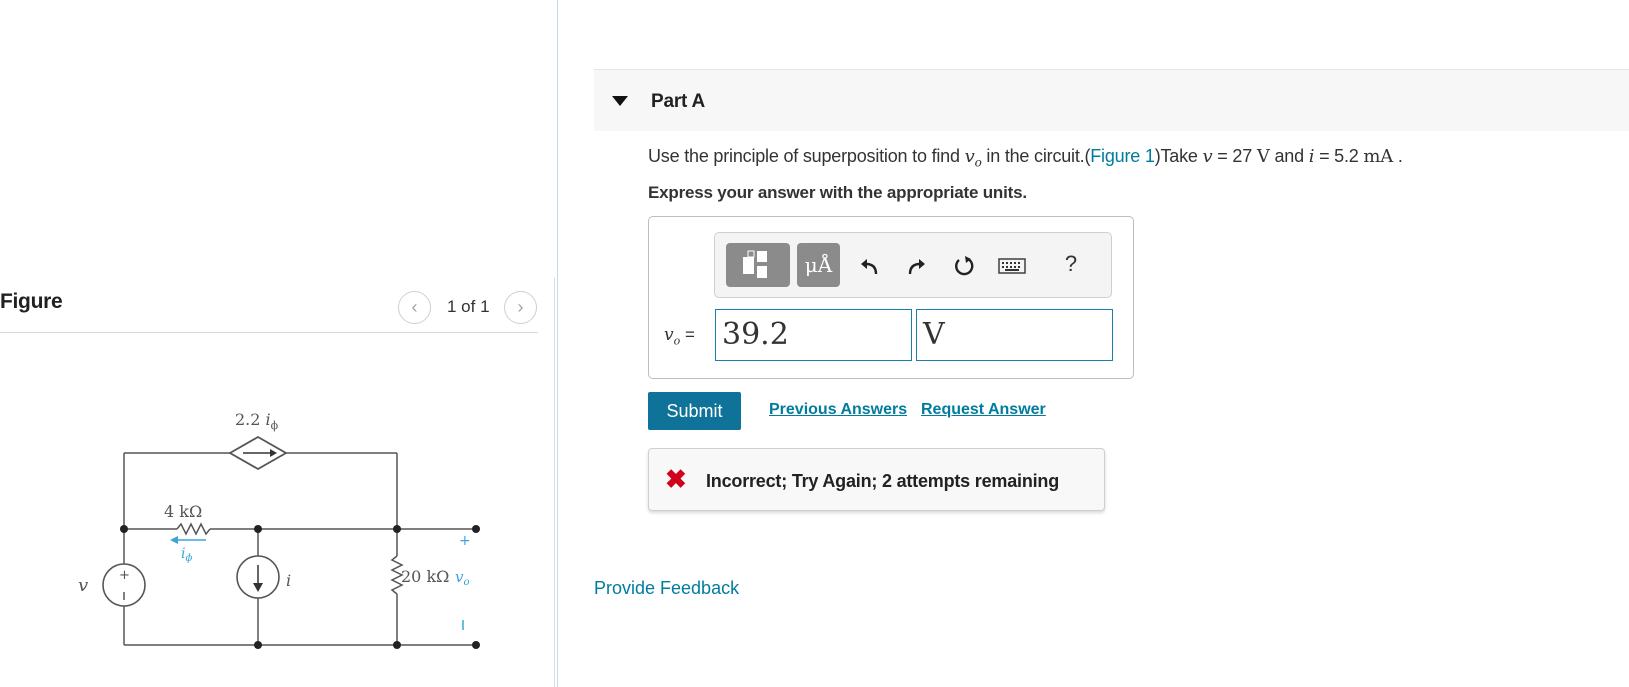 Image resolution: width=1629 pixels, height=687 pixels. Describe the element at coordinates (1122, 156) in the screenshot. I see `figure-link: Figure 1` at that location.